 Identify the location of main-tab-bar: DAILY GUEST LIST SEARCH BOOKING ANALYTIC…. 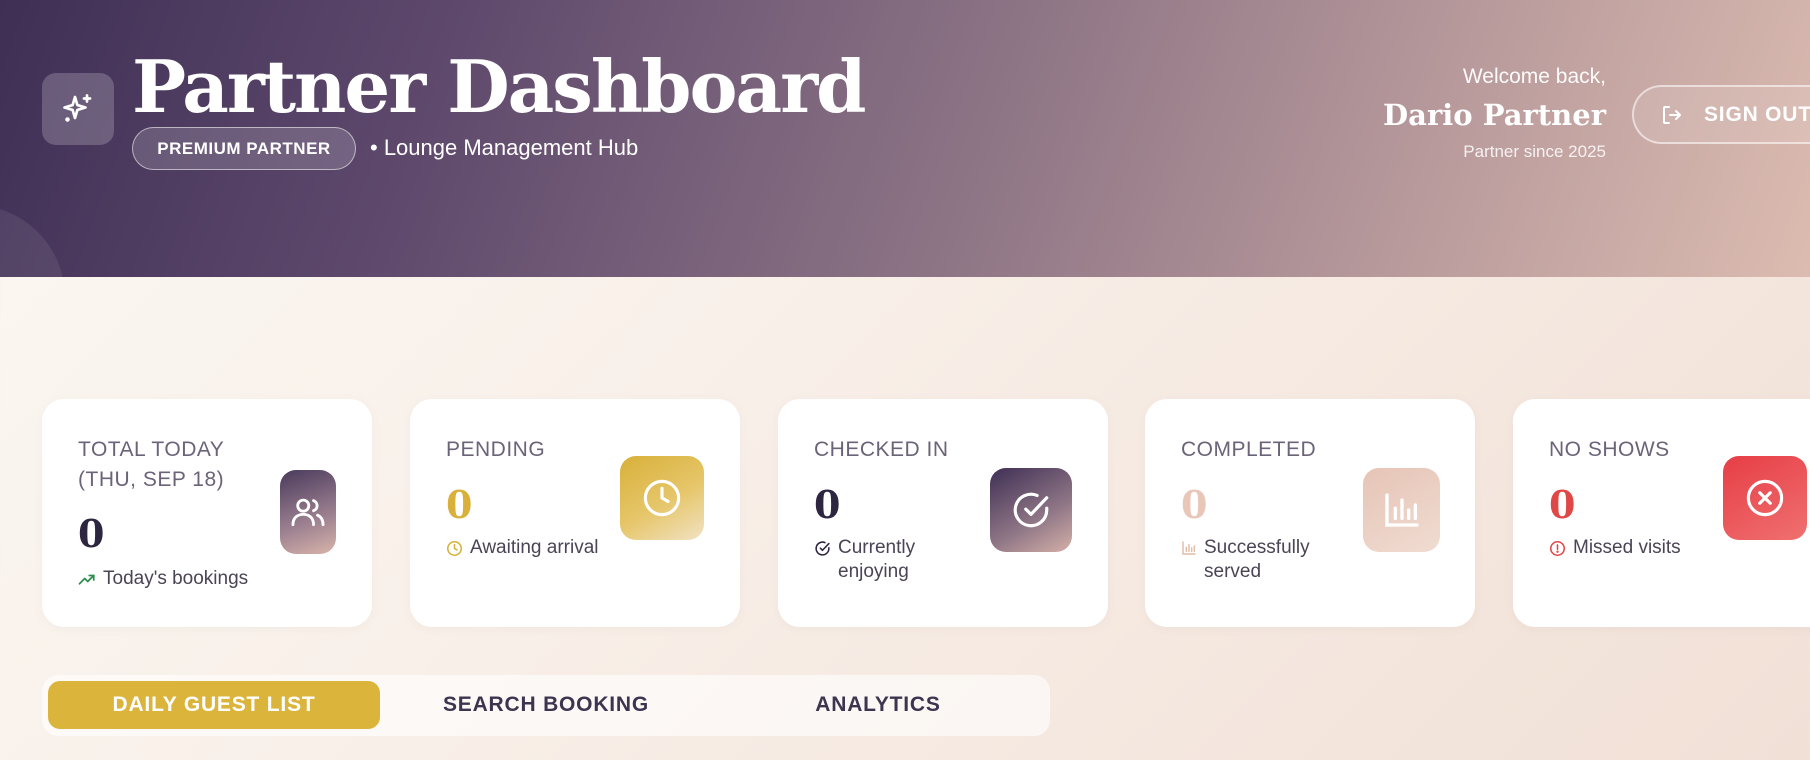
(546, 705).